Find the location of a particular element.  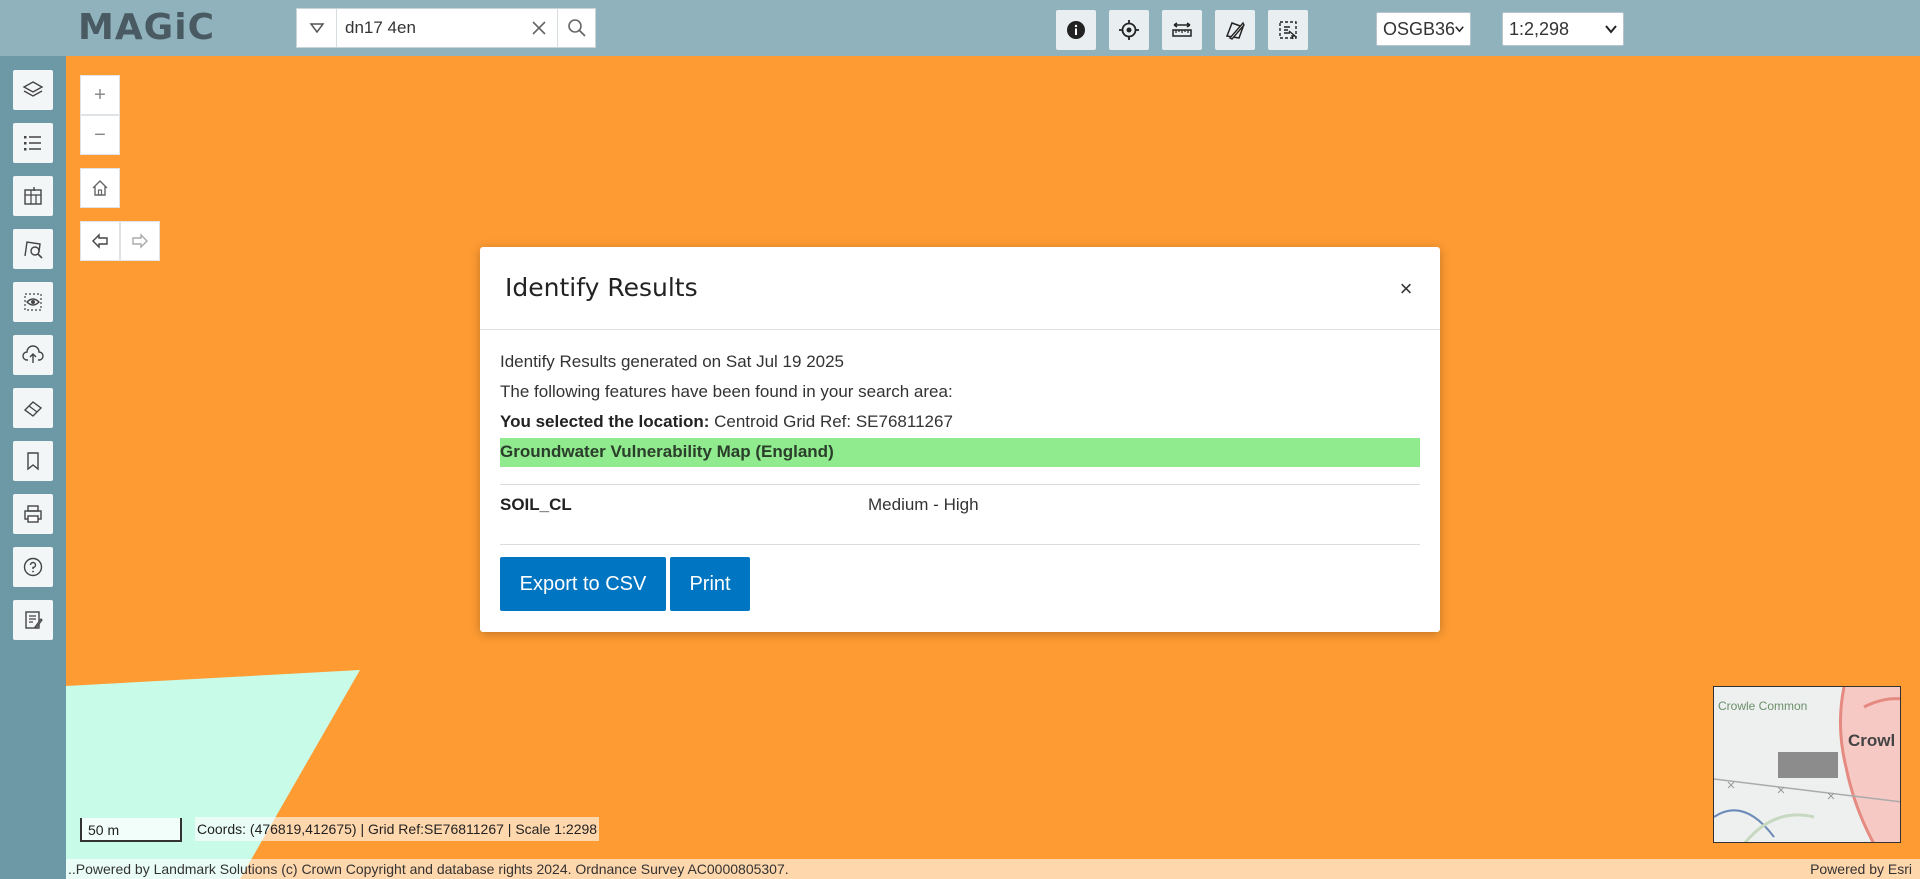

locate-icon is located at coordinates (1129, 30).